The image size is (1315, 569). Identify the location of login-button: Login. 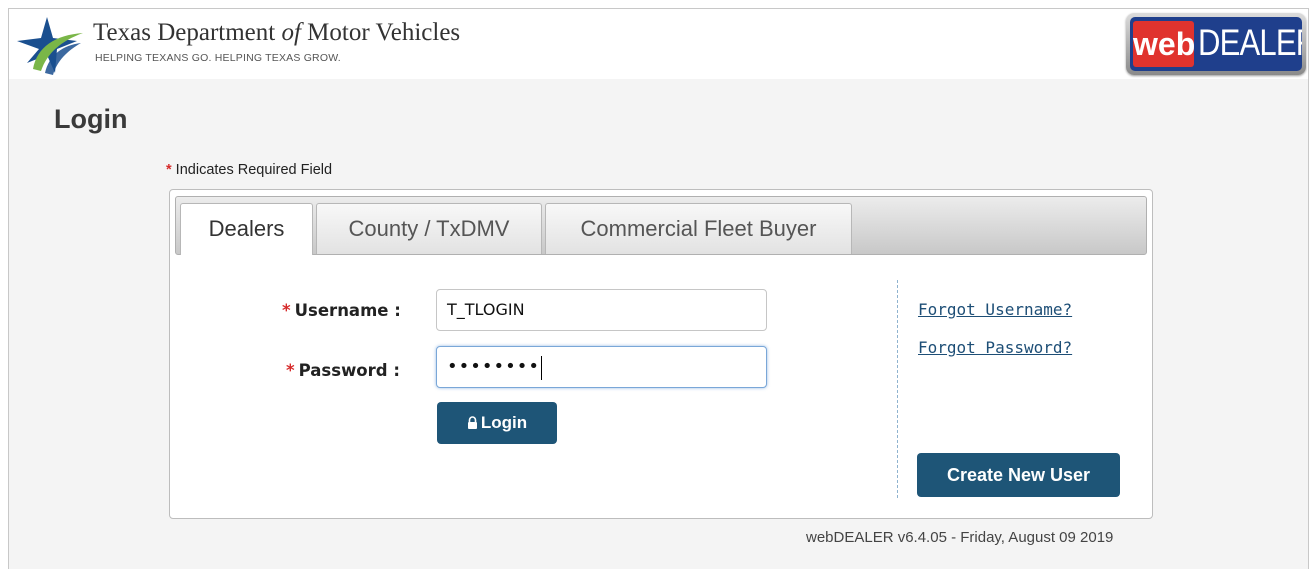
(497, 423).